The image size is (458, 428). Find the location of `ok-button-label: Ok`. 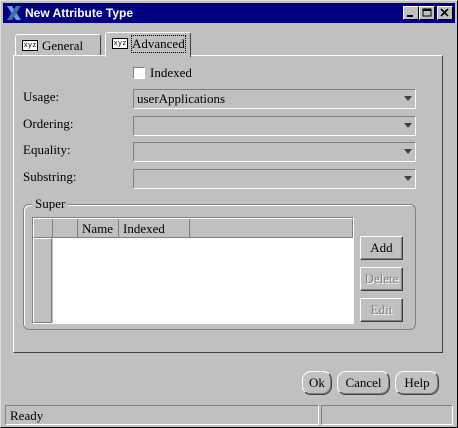

ok-button-label: Ok is located at coordinates (317, 382).